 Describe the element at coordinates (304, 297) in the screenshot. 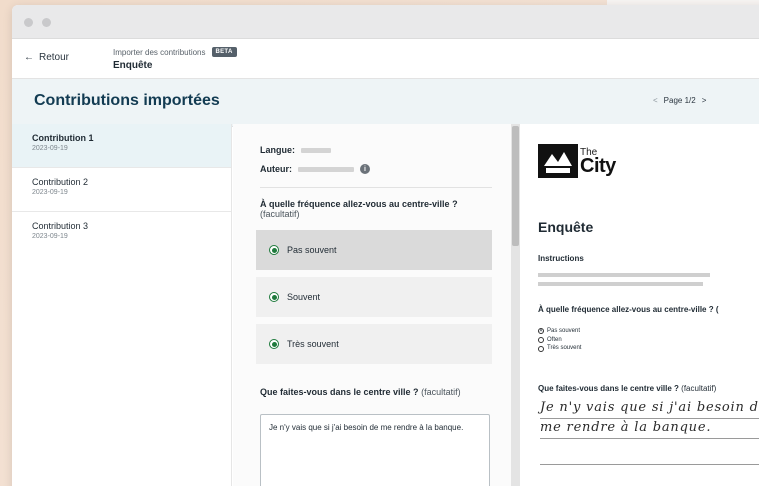

I see `choice-label: Souvent` at that location.